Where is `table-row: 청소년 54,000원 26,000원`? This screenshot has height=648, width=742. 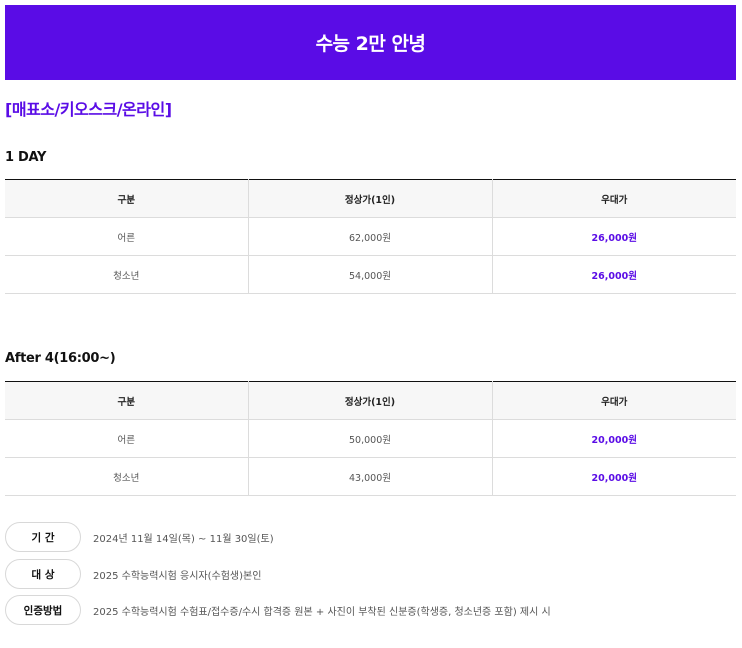 table-row: 청소년 54,000원 26,000원 is located at coordinates (370, 274).